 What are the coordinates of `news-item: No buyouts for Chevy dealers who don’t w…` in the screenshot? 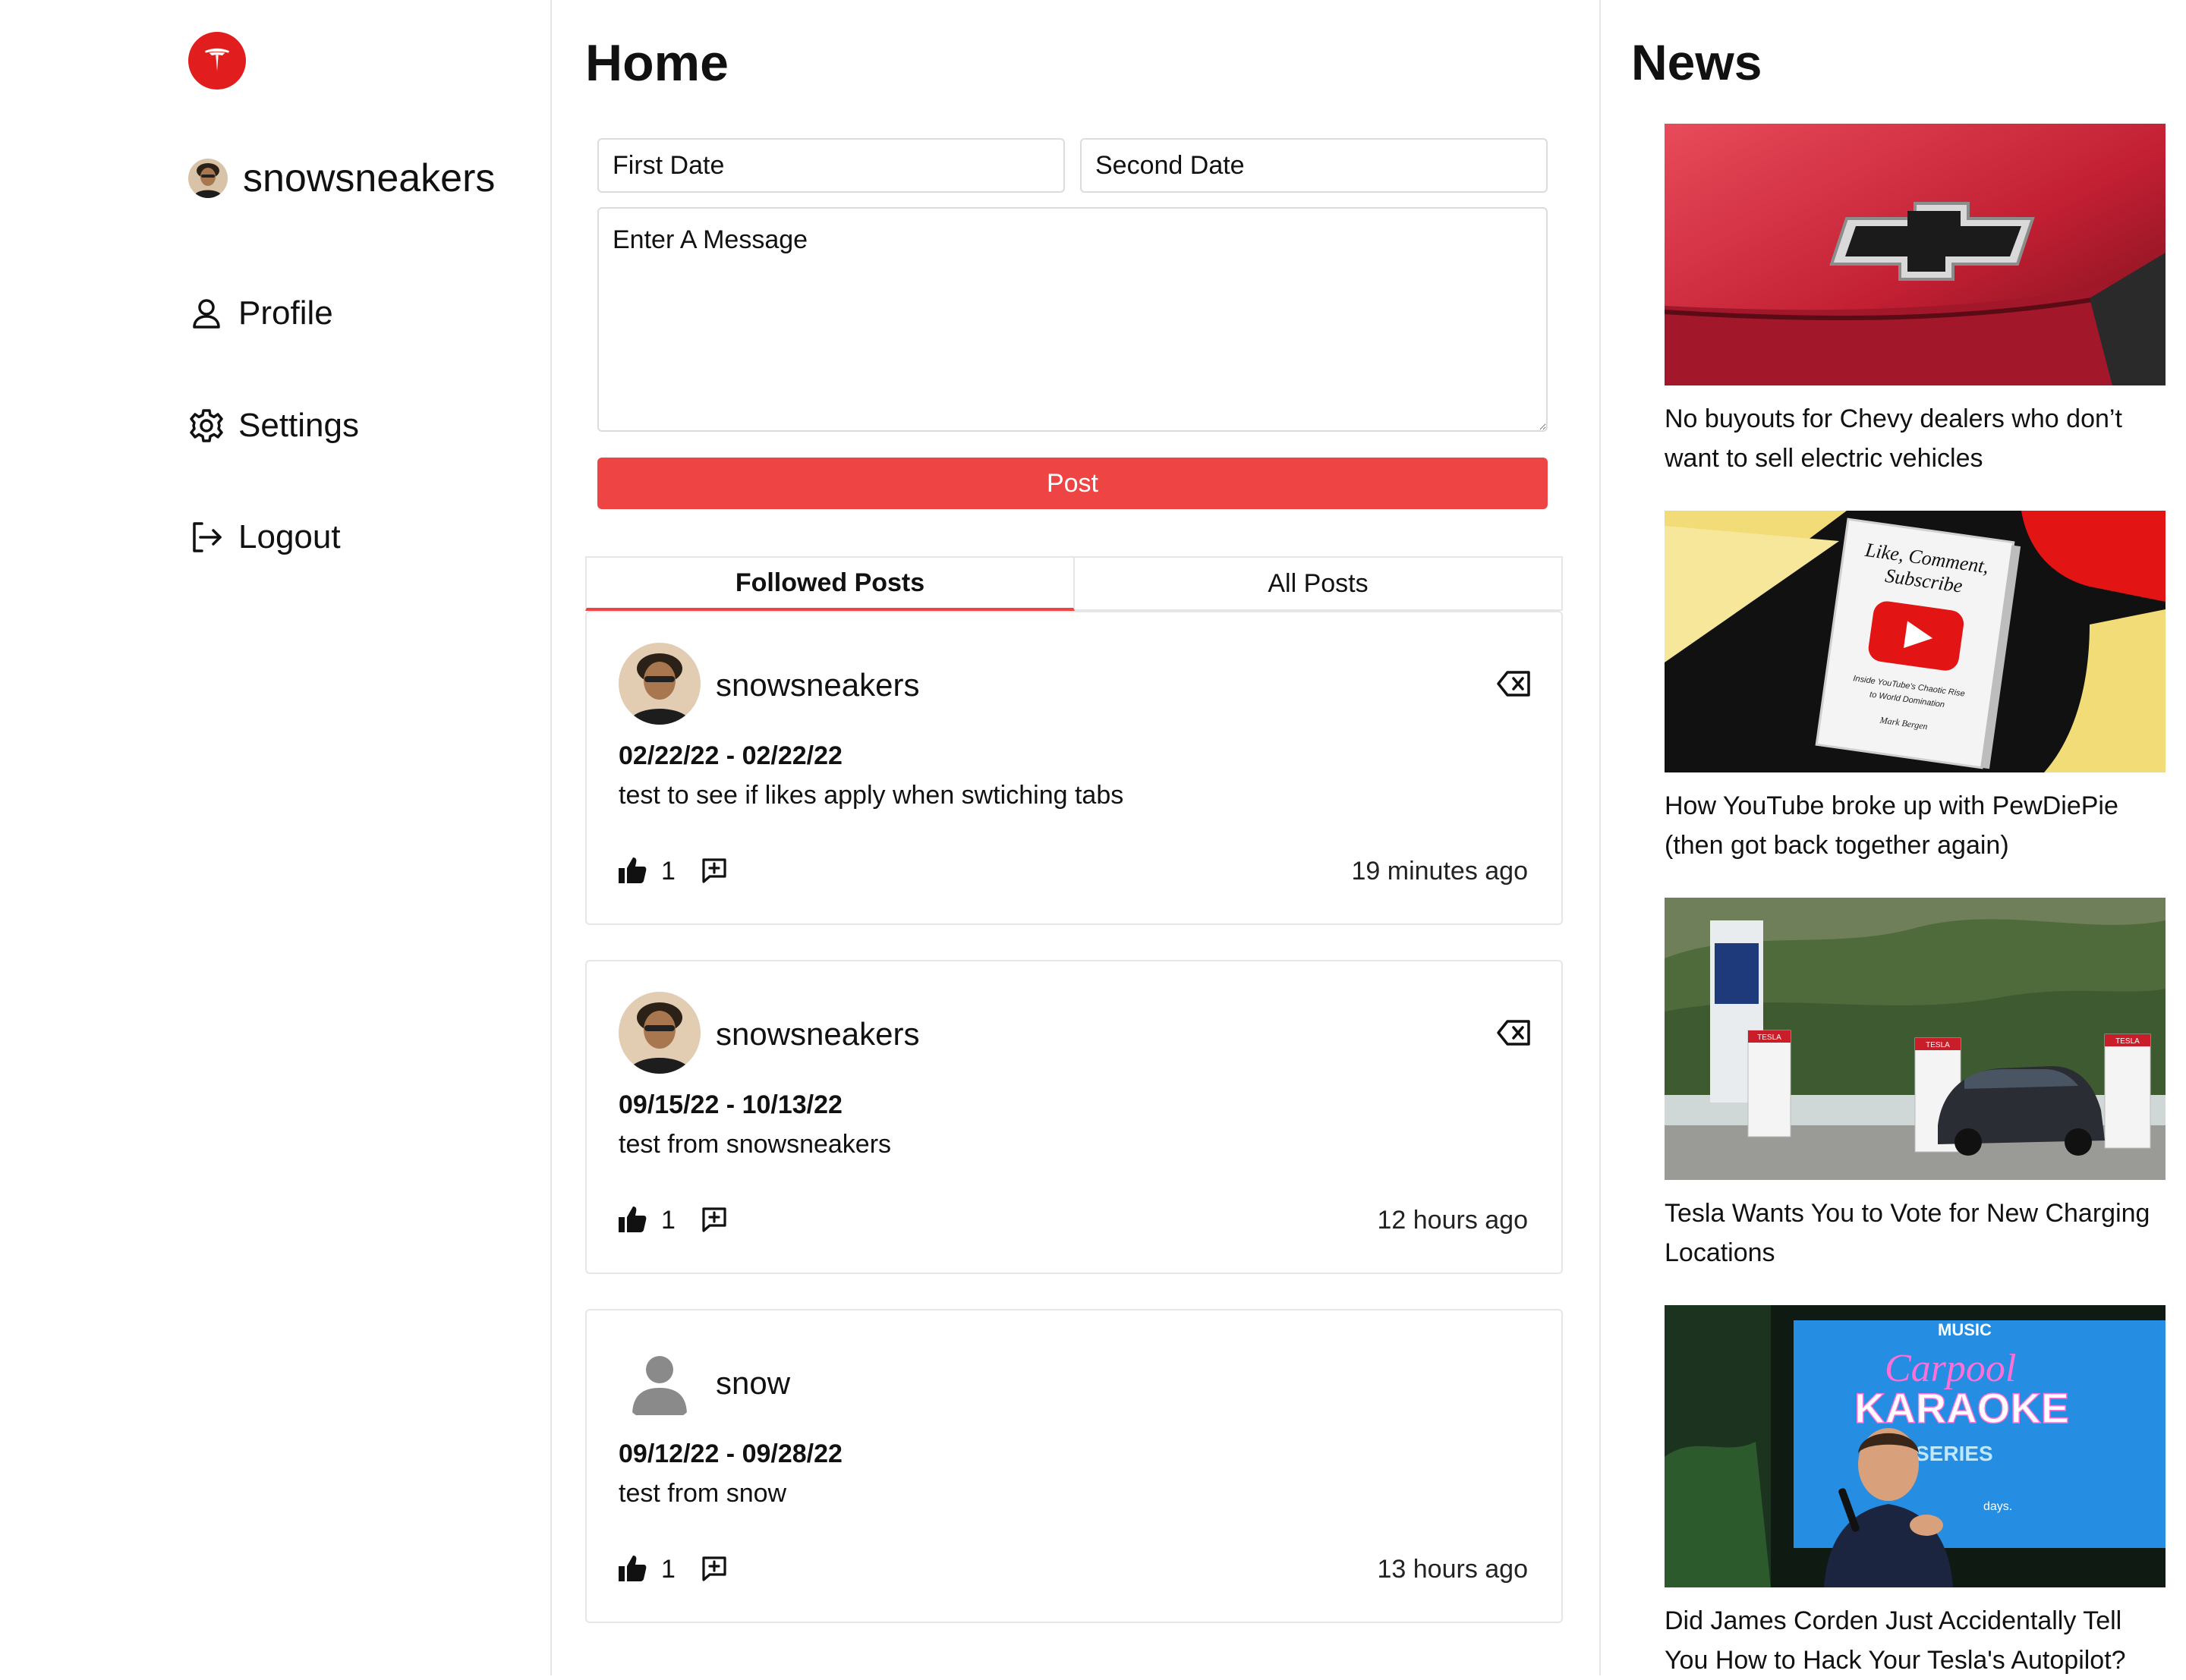 It's located at (1915, 301).